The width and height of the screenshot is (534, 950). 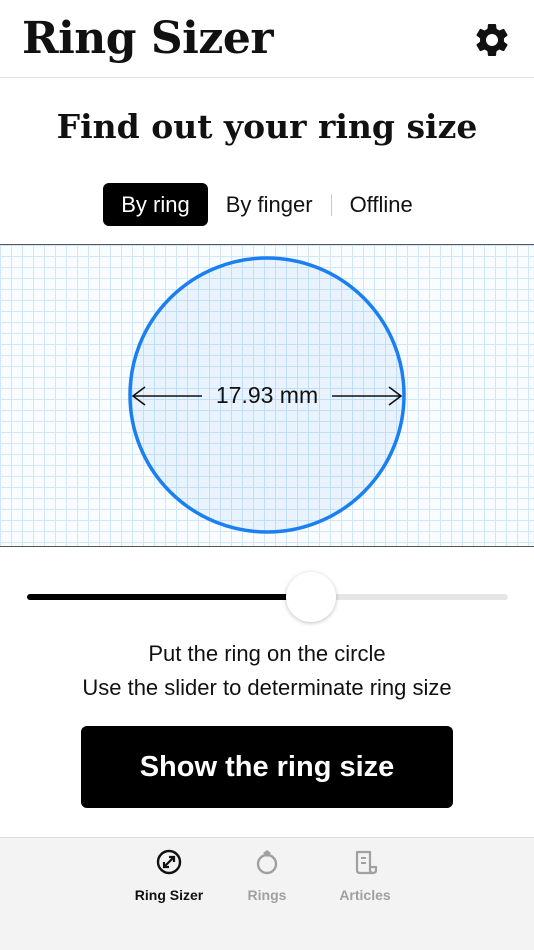 I want to click on mode-tabs: By ring By finger Offline, so click(x=267, y=204).